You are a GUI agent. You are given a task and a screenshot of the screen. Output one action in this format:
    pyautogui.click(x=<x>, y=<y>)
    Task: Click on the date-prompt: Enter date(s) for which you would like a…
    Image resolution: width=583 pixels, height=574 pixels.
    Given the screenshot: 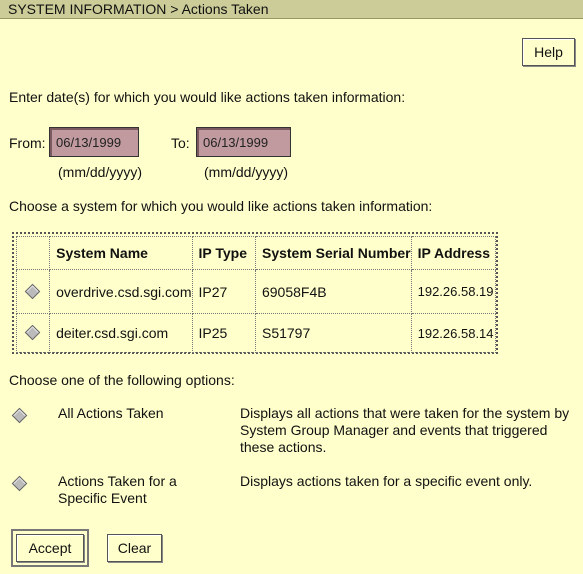 What is the action you would take?
    pyautogui.click(x=207, y=97)
    